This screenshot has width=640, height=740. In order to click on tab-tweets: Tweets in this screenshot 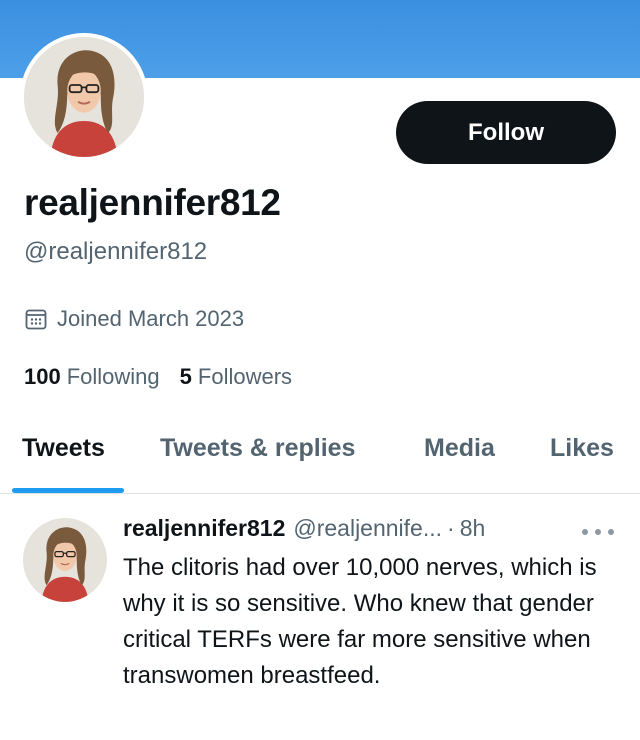, I will do `click(63, 448)`.